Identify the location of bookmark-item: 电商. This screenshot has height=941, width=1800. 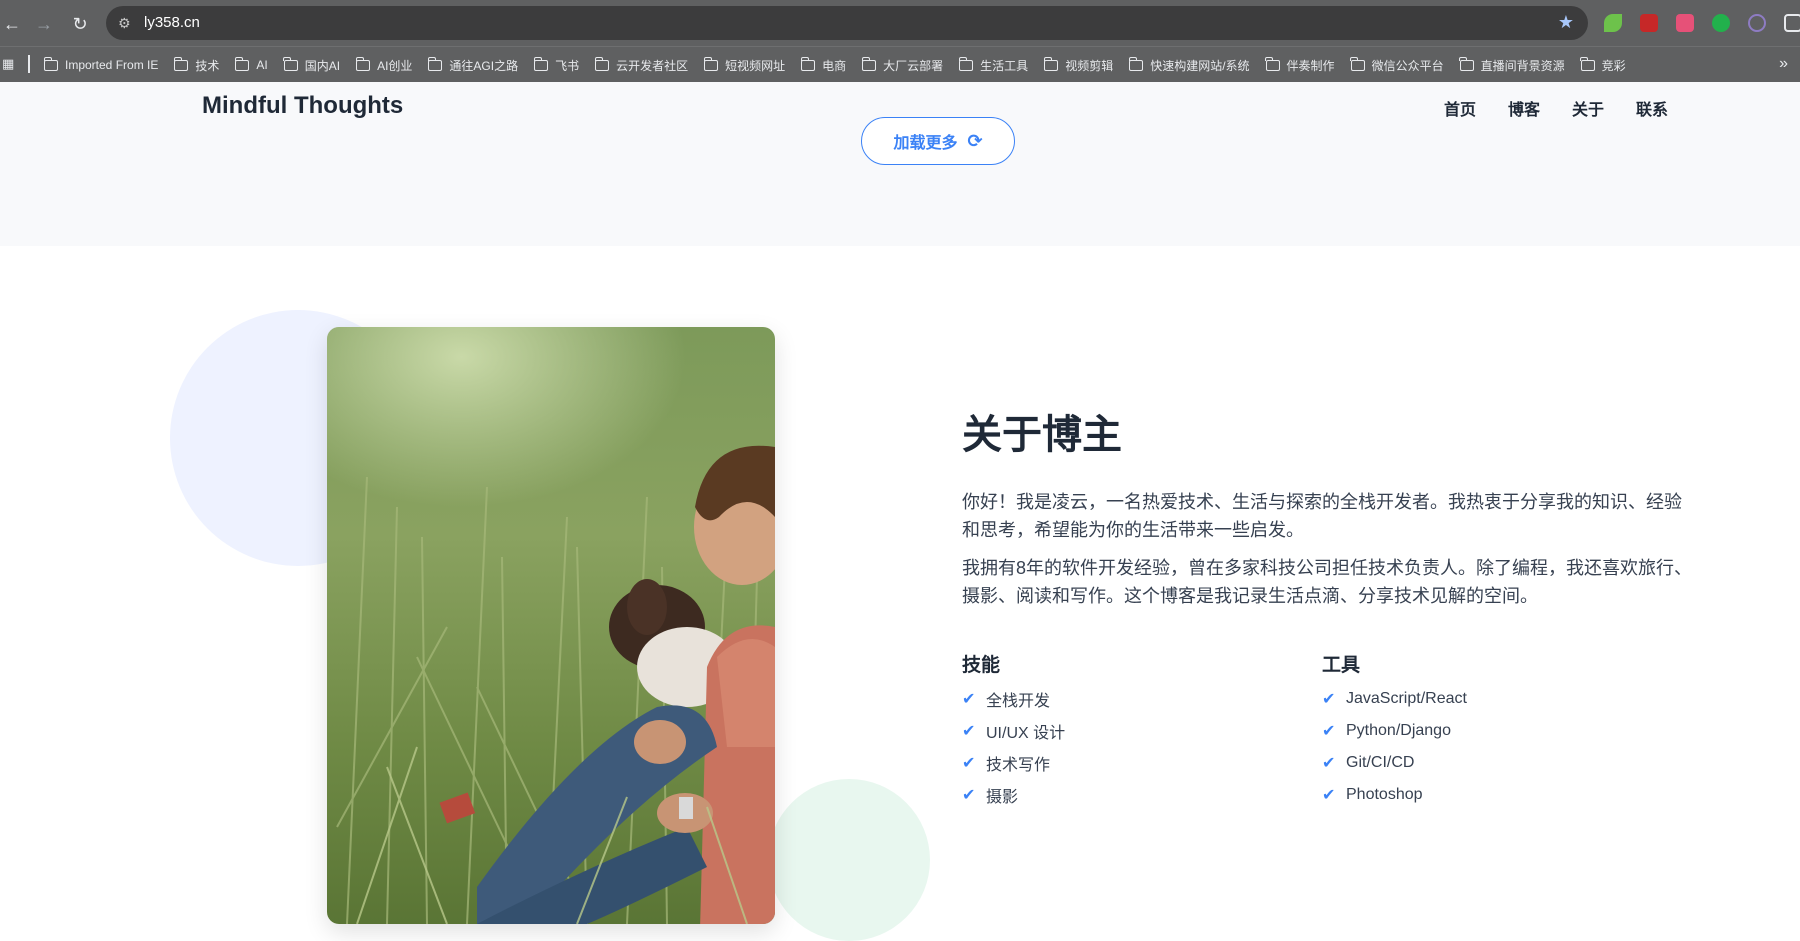
(823, 65).